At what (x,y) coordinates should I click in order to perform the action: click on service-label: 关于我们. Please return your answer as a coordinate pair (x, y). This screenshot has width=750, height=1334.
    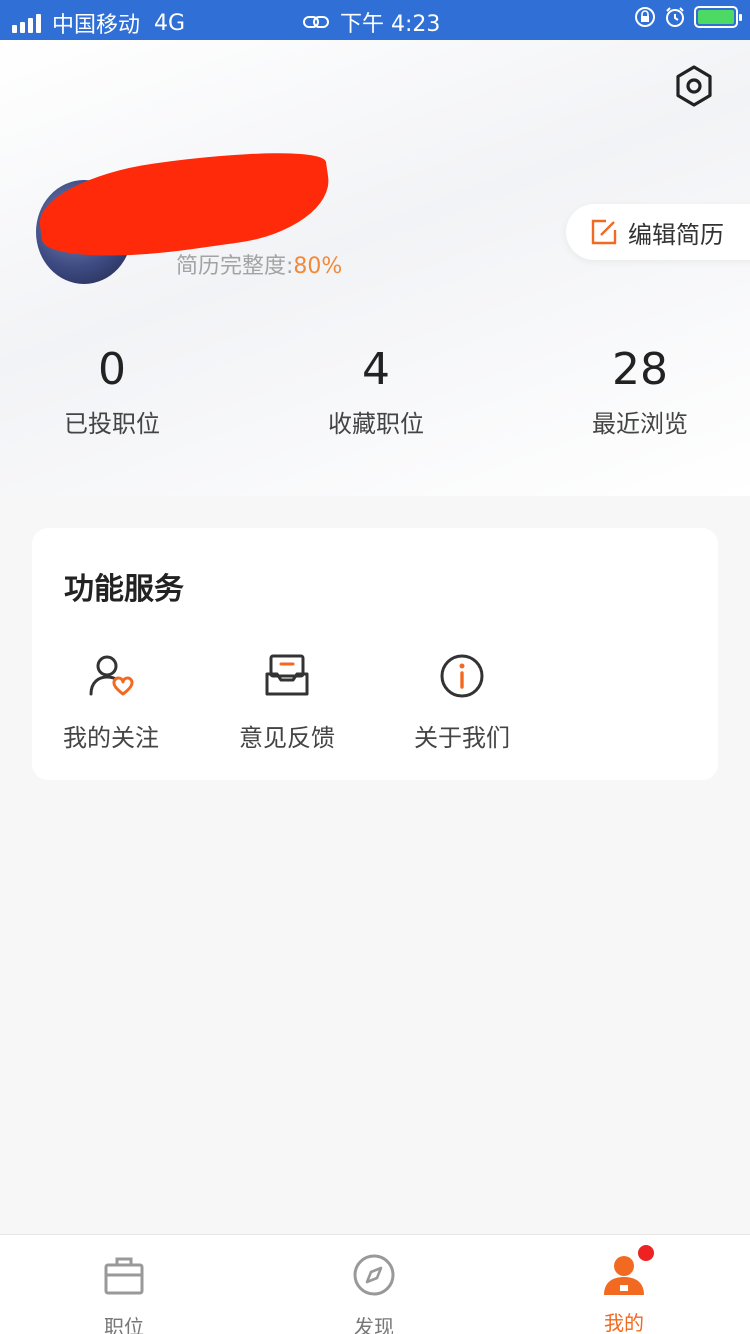
    Looking at the image, I should click on (462, 738).